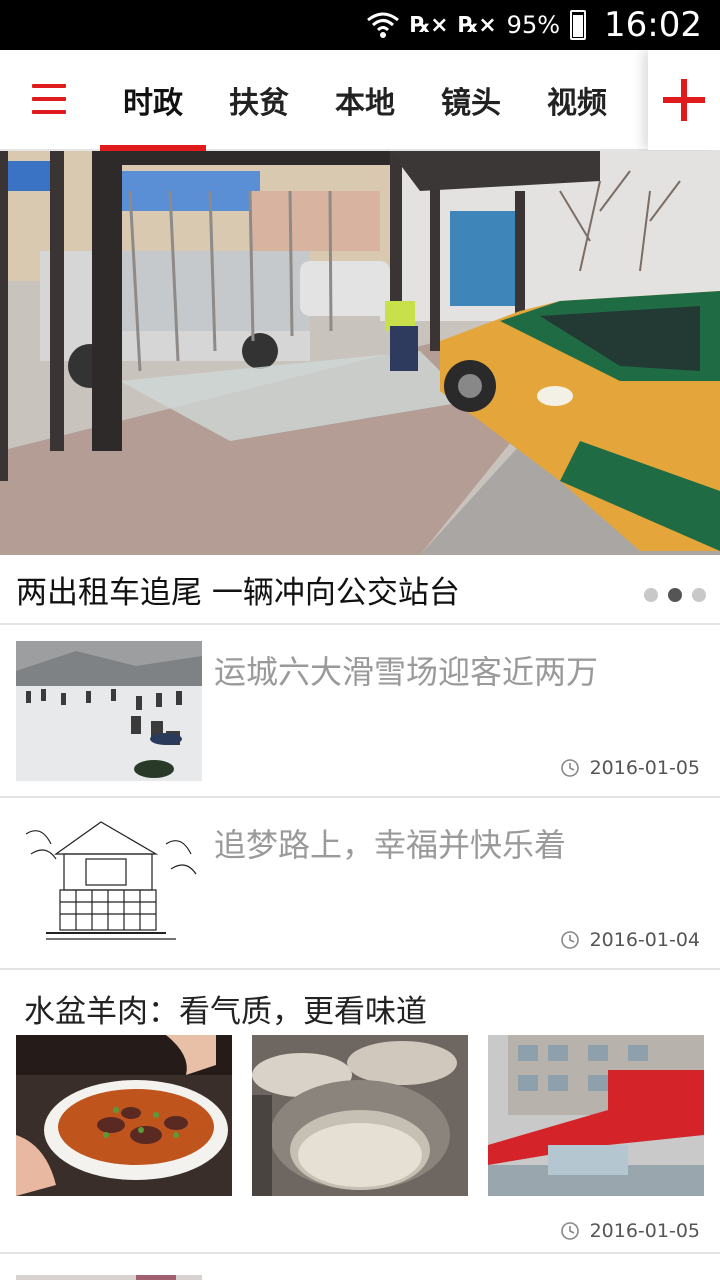 The height and width of the screenshot is (1280, 720). What do you see at coordinates (225, 1008) in the screenshot?
I see `gallery-title: 水盆羊肉：看气质，更看味道` at bounding box center [225, 1008].